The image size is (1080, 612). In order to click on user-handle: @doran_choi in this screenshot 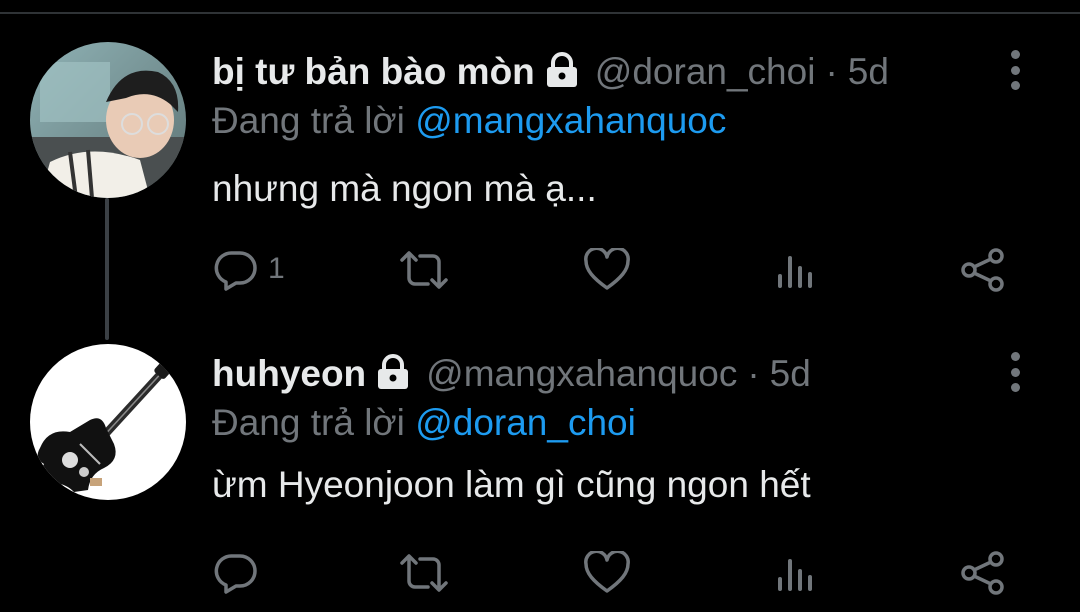, I will do `click(705, 72)`.